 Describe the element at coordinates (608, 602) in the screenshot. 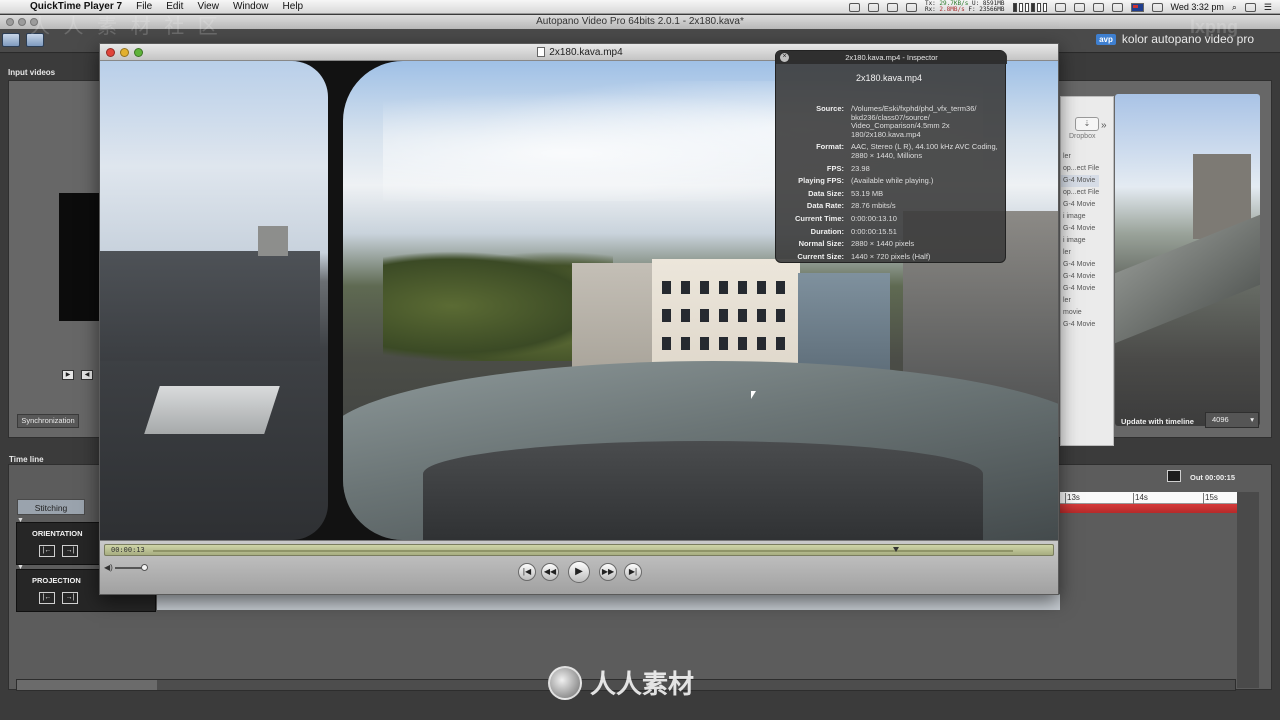

I see `timeline-strip` at that location.